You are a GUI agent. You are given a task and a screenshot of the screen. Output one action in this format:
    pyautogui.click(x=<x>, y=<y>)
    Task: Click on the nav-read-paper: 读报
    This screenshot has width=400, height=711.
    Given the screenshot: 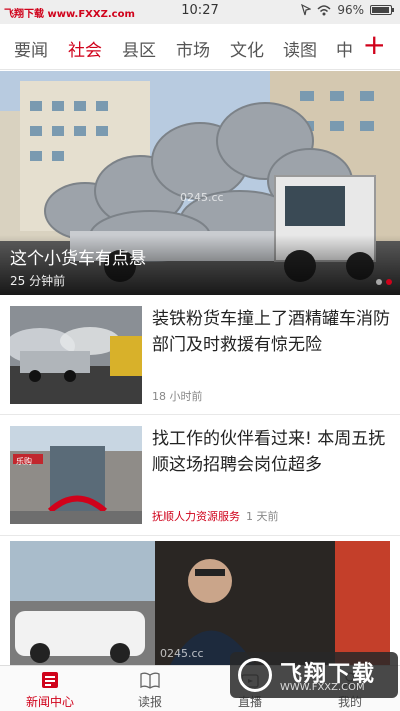 What is the action you would take?
    pyautogui.click(x=150, y=688)
    